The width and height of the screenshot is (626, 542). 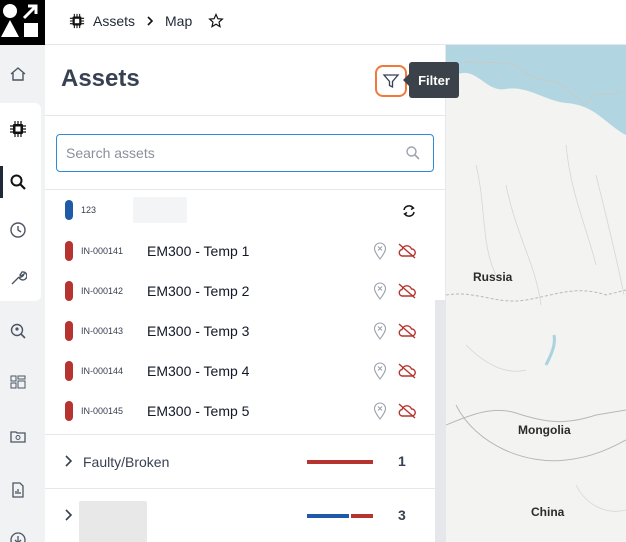 What do you see at coordinates (402, 461) in the screenshot?
I see `group-count: 1` at bounding box center [402, 461].